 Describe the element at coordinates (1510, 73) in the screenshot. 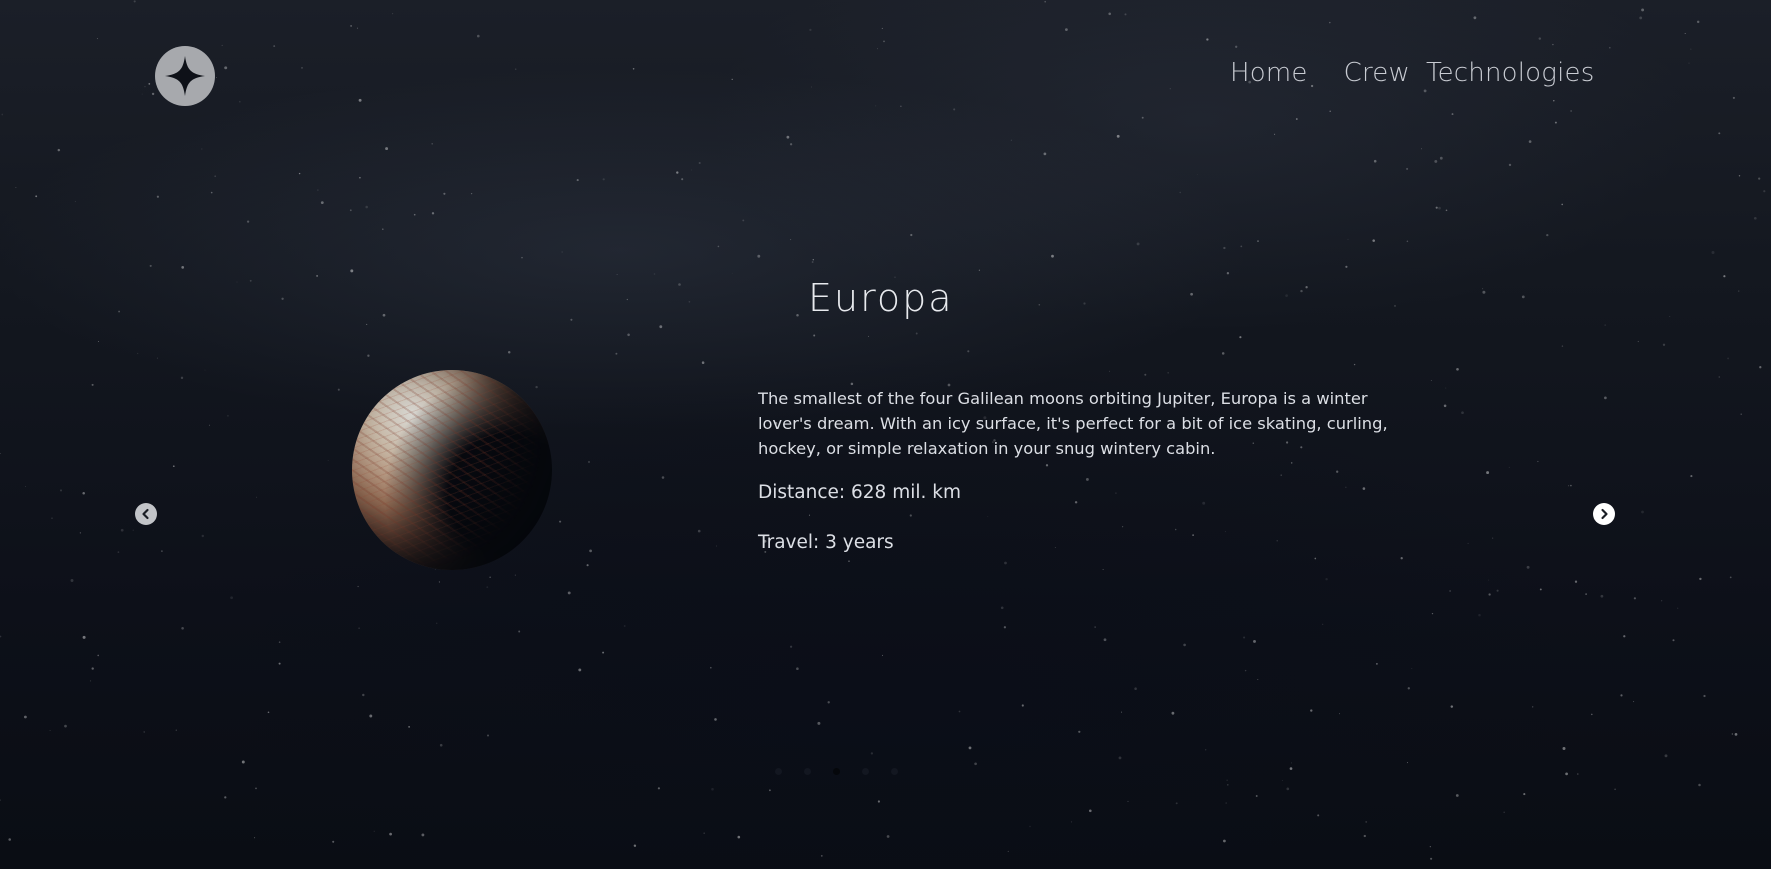

I see `nav-technologies-link: Technologies` at that location.